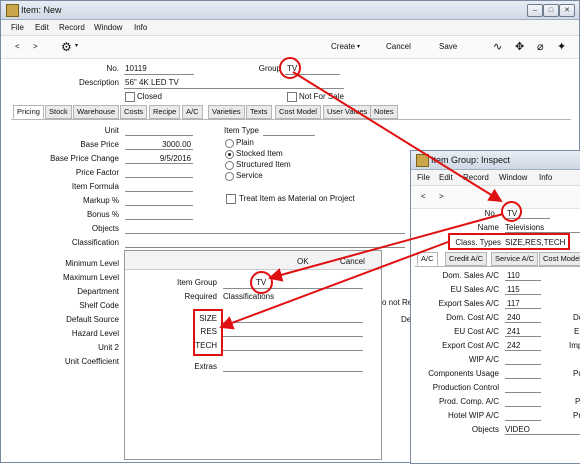 This screenshot has height=464, width=580. What do you see at coordinates (386, 247) in the screenshot?
I see `arrow-group-code-to-dialog` at bounding box center [386, 247].